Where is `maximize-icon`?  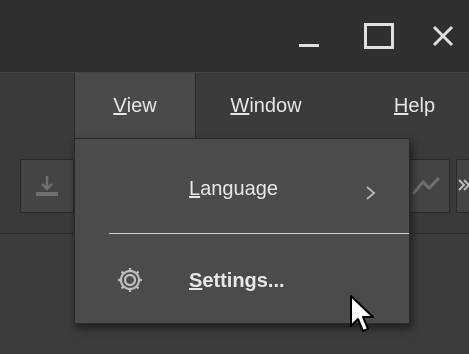 maximize-icon is located at coordinates (379, 36).